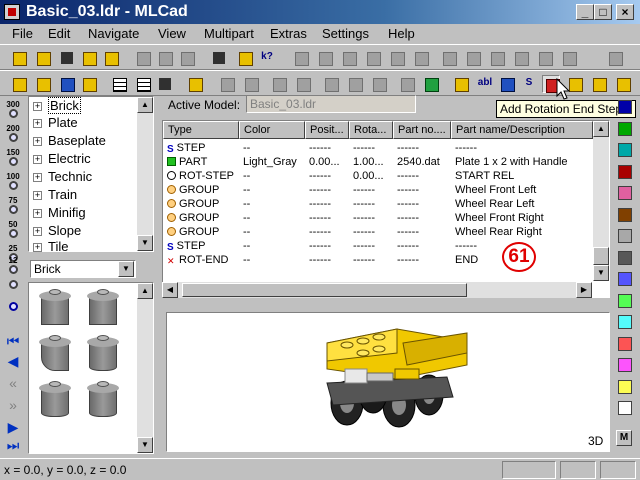  I want to click on minimize-button: _, so click(585, 12).